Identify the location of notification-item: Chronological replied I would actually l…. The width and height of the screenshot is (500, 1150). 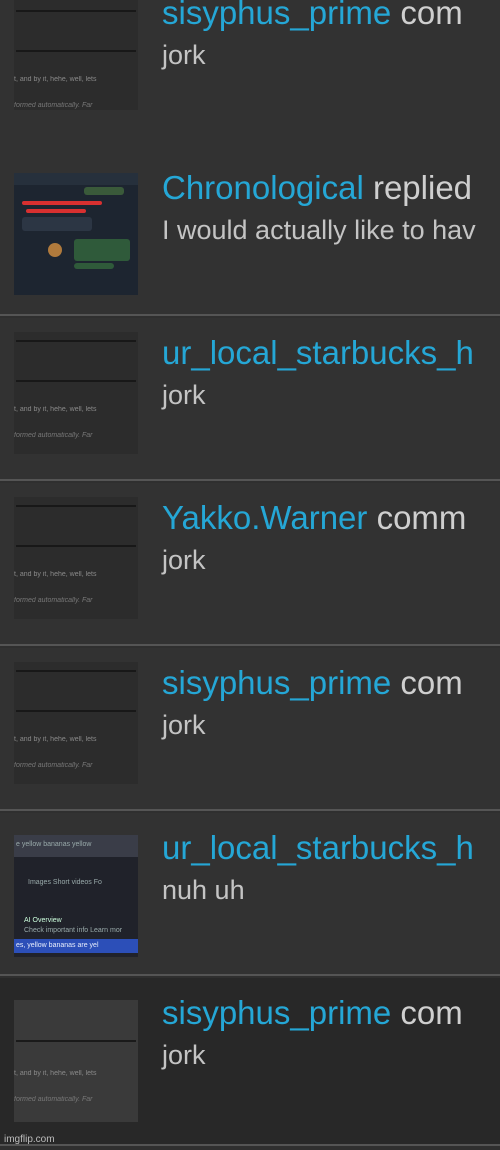
(250, 234).